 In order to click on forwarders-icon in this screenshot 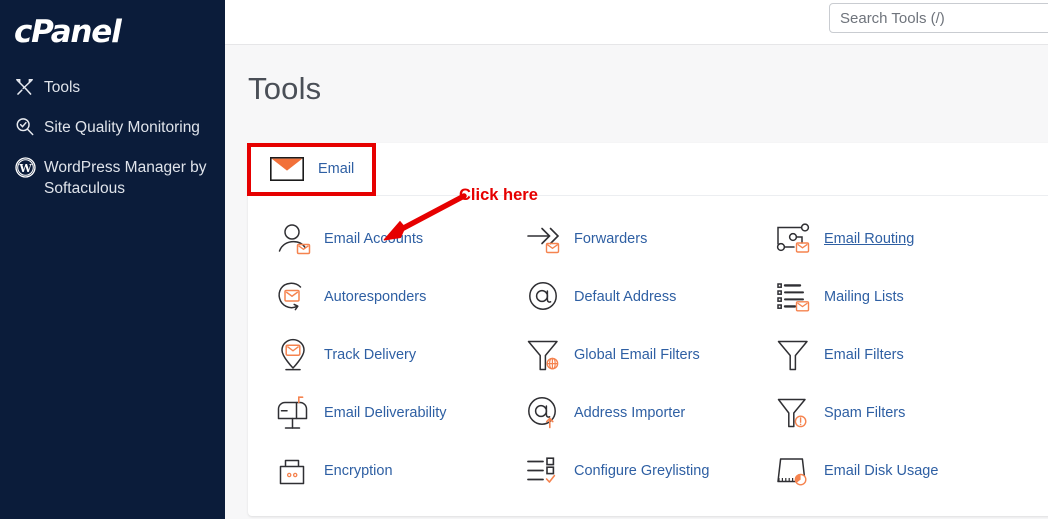, I will do `click(544, 239)`.